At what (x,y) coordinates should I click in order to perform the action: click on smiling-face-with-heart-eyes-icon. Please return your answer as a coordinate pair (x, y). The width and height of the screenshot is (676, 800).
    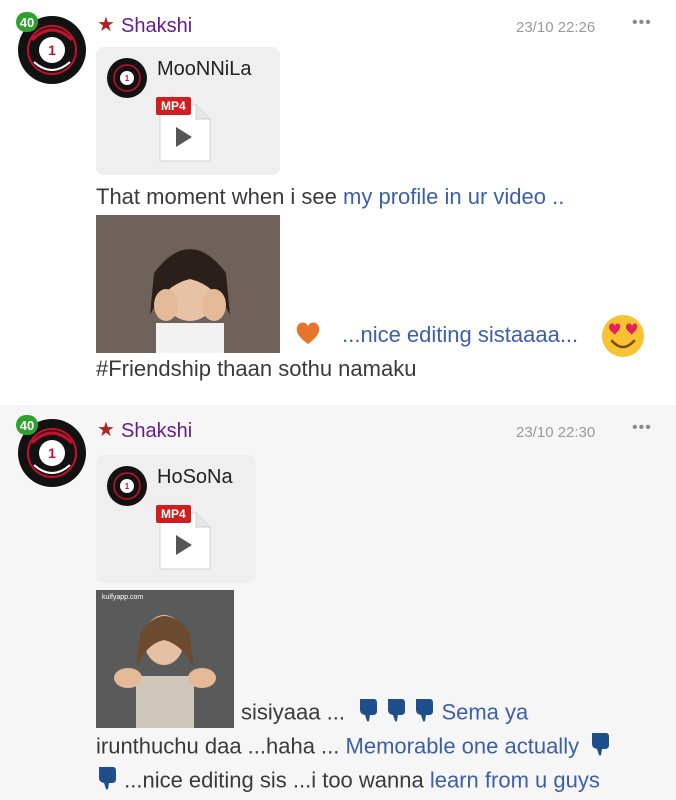
    Looking at the image, I should click on (623, 338).